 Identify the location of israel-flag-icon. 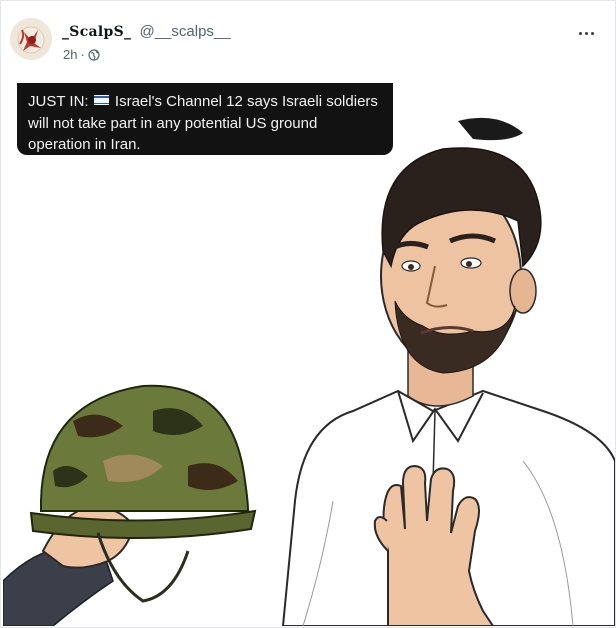
(101, 100).